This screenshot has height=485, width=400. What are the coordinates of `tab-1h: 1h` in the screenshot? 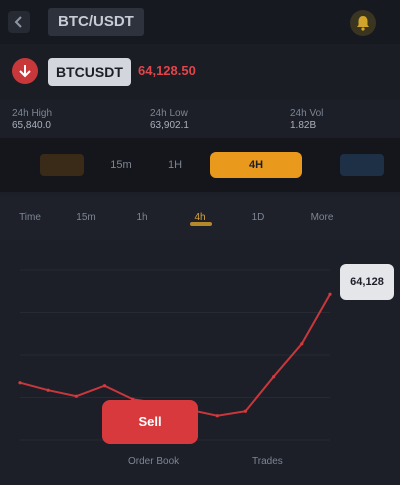 It's located at (142, 218).